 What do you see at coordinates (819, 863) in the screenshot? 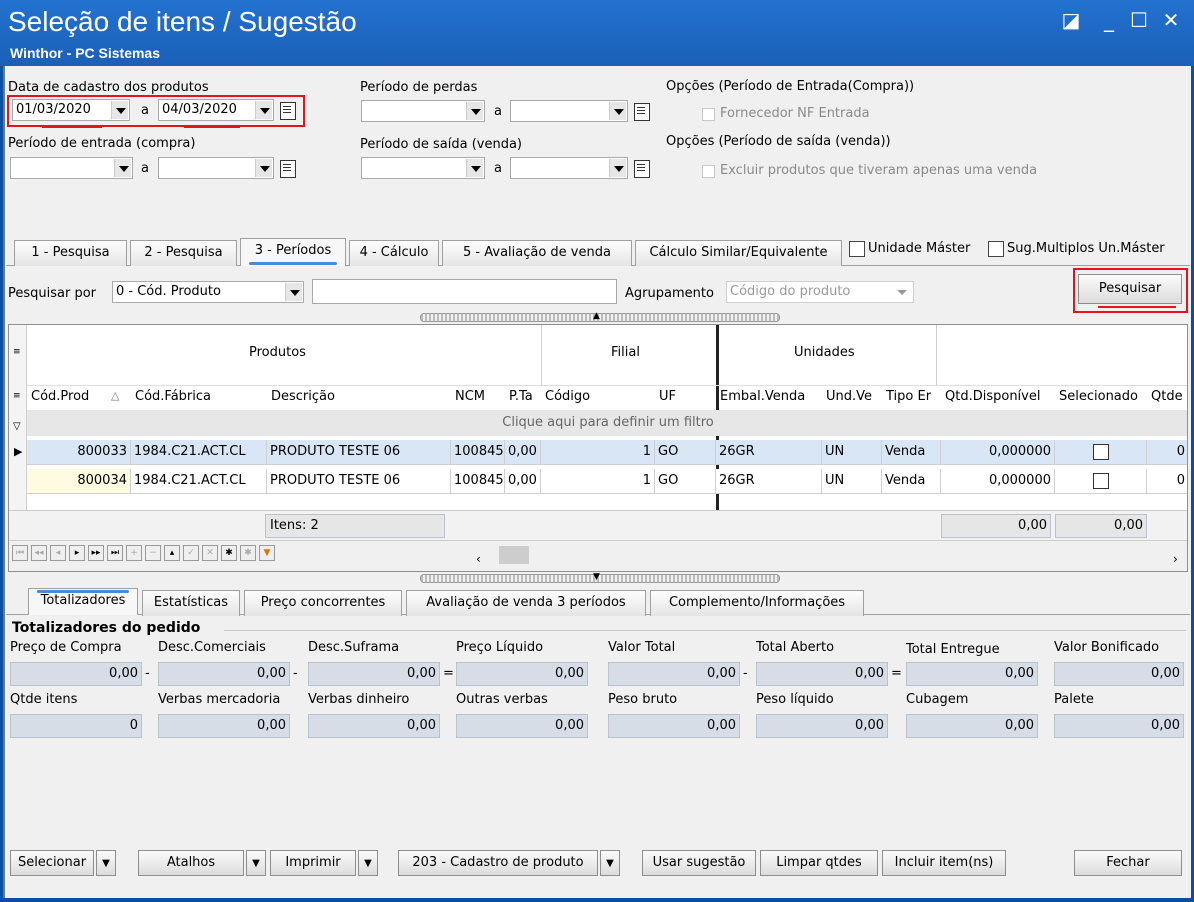
I see `limpar-qtdes-button: Limpar qtdes` at bounding box center [819, 863].